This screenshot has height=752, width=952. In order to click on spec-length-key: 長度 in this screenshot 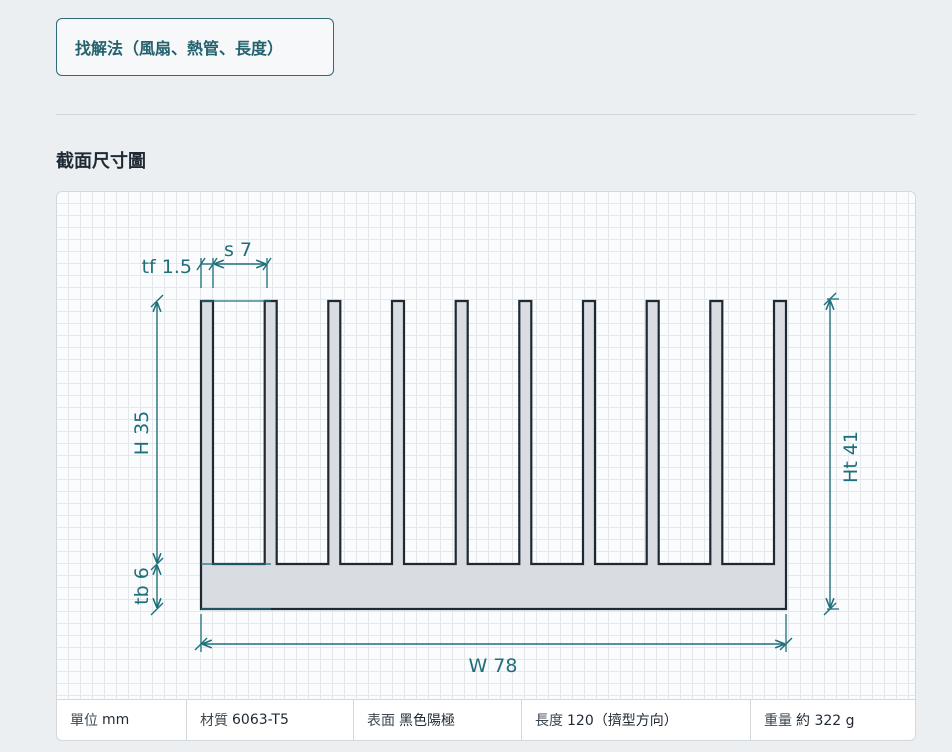, I will do `click(549, 721)`.